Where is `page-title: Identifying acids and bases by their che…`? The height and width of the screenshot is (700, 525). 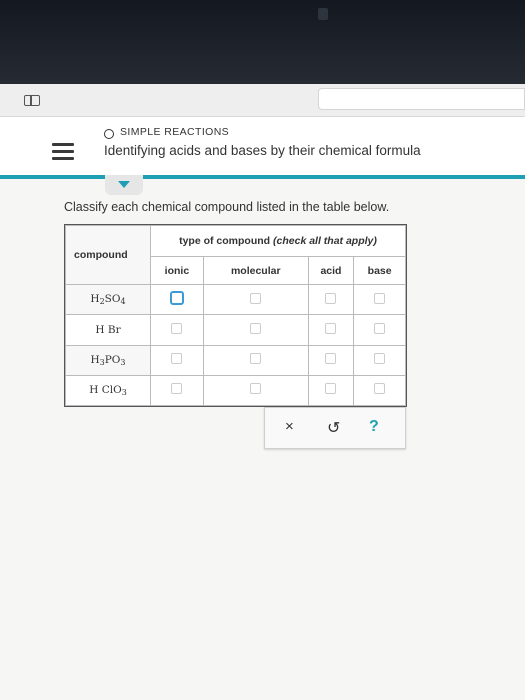 page-title: Identifying acids and bases by their che… is located at coordinates (262, 150).